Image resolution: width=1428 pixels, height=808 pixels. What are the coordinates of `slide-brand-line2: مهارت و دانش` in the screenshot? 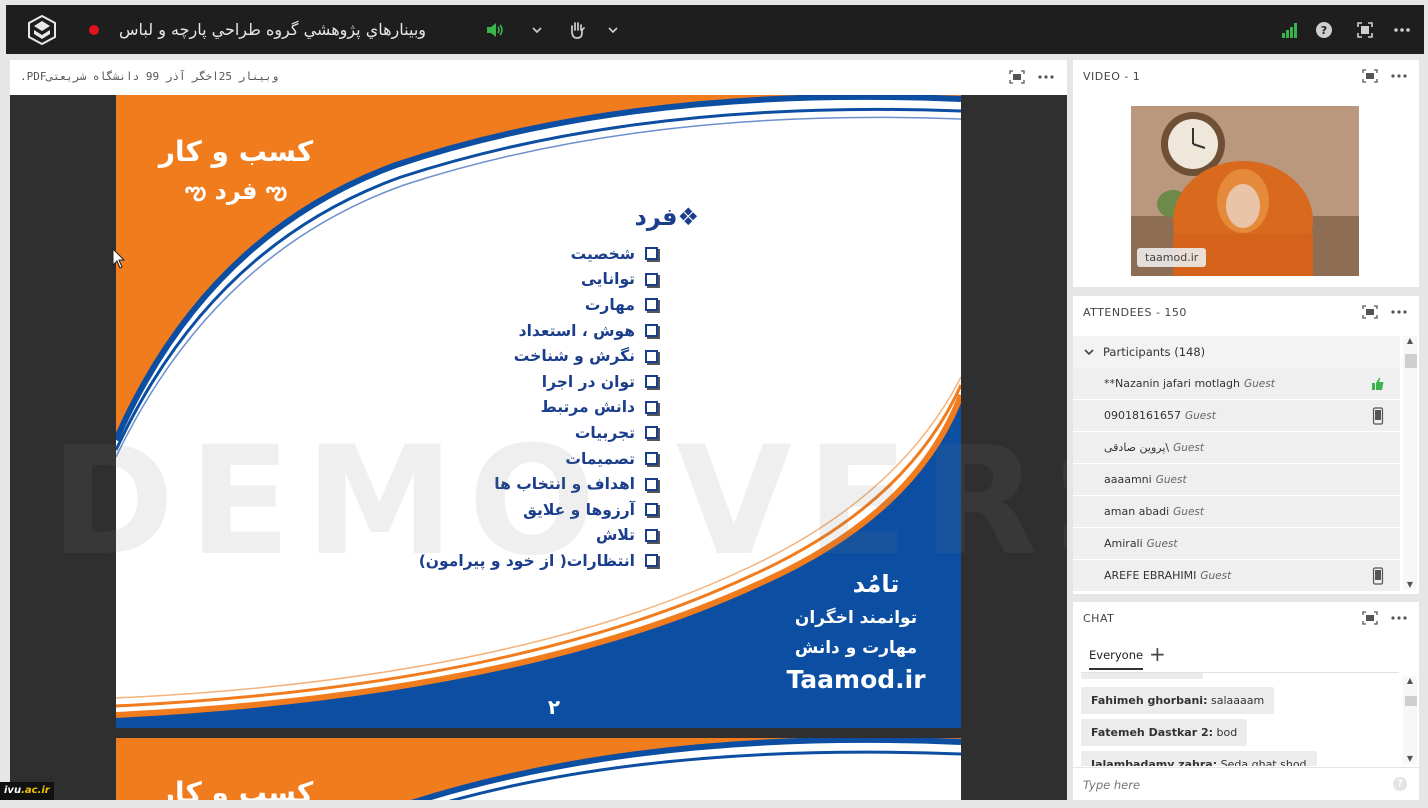 It's located at (856, 648).